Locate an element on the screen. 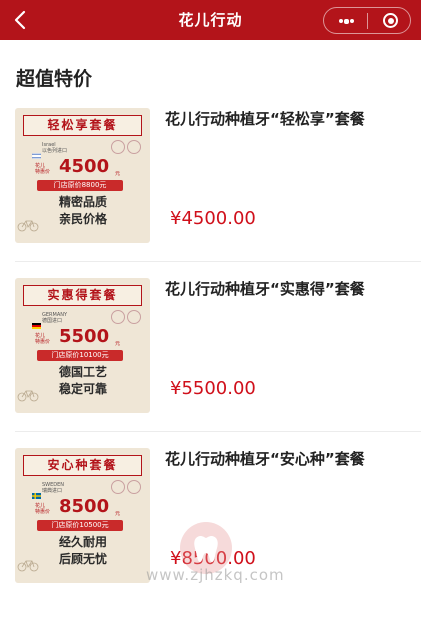  watermark-text: www.zjhzkq.com is located at coordinates (215, 575).